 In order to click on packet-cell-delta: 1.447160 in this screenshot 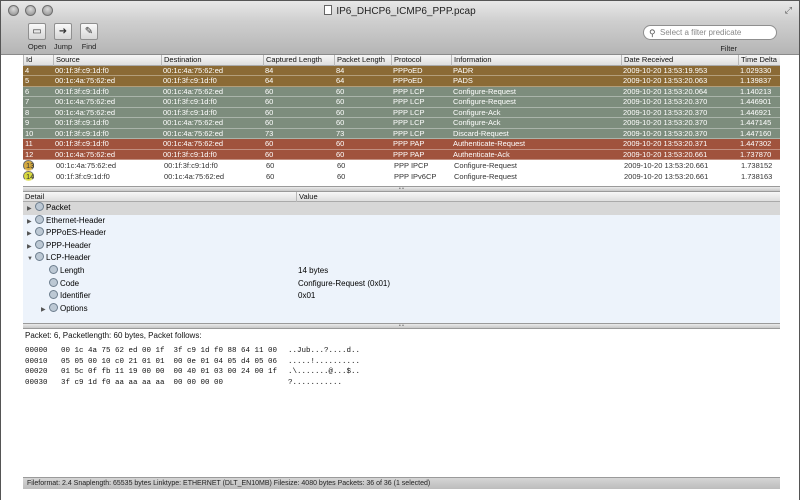, I will do `click(756, 133)`.